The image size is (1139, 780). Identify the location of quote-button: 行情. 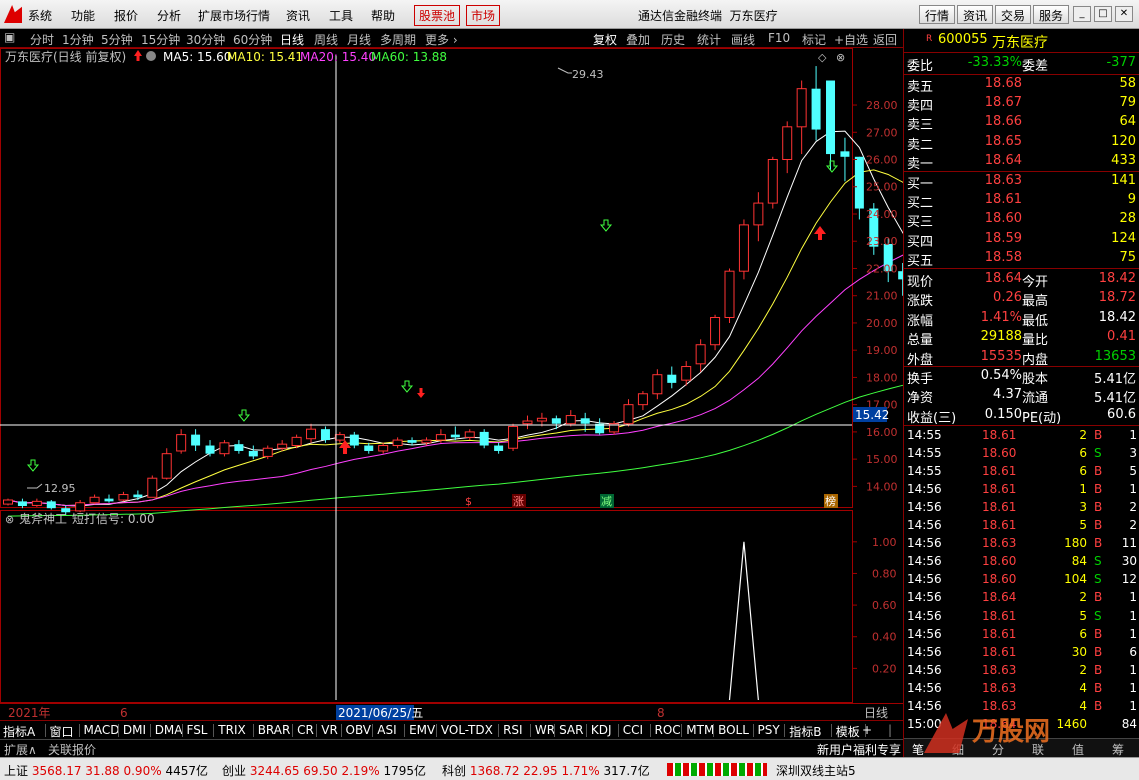
(937, 14).